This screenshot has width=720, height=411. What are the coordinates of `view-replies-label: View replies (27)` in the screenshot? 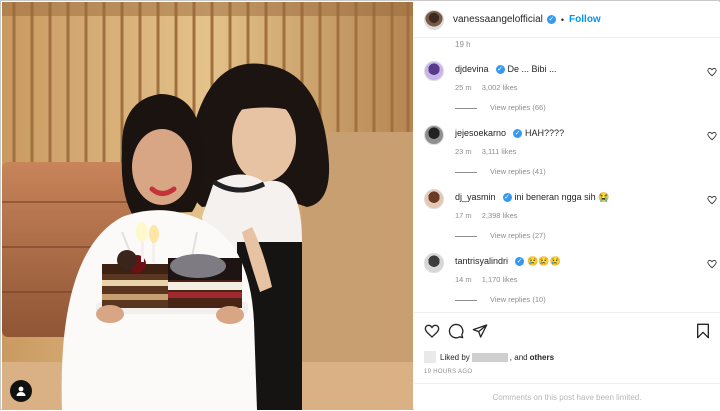 It's located at (518, 235).